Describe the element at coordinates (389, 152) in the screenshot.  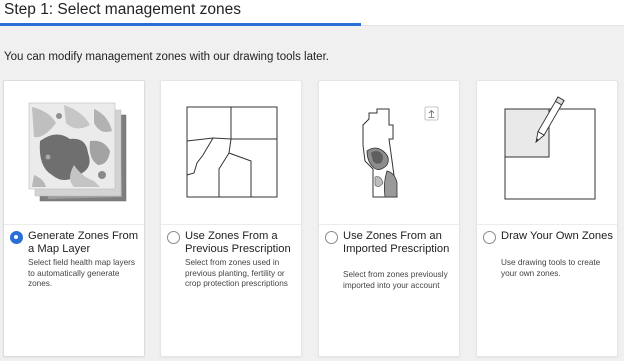
I see `imported-field-icon` at that location.